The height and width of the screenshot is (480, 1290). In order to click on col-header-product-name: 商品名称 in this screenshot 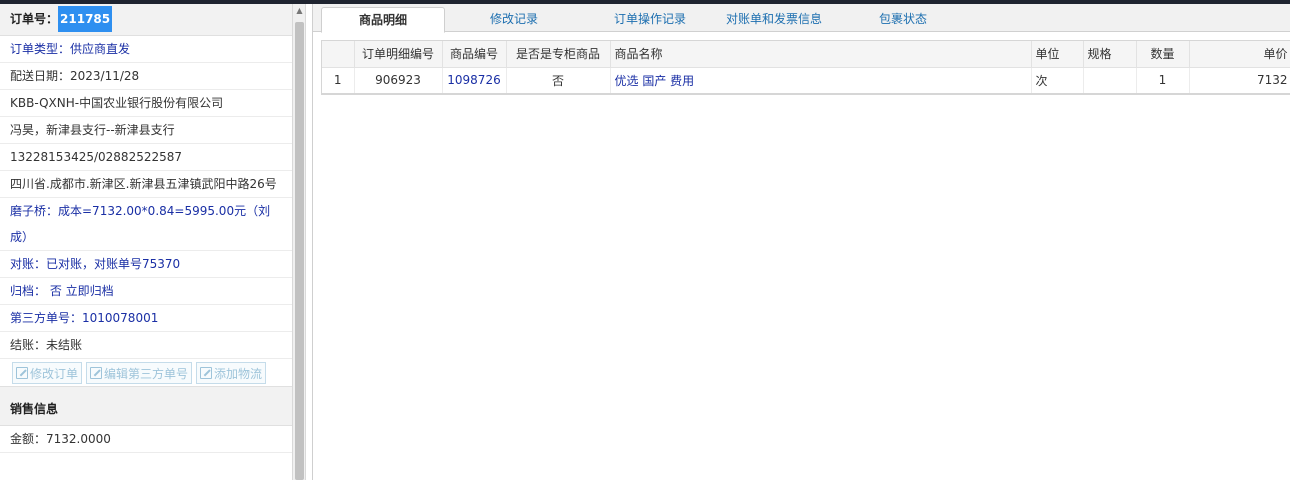, I will do `click(821, 54)`.